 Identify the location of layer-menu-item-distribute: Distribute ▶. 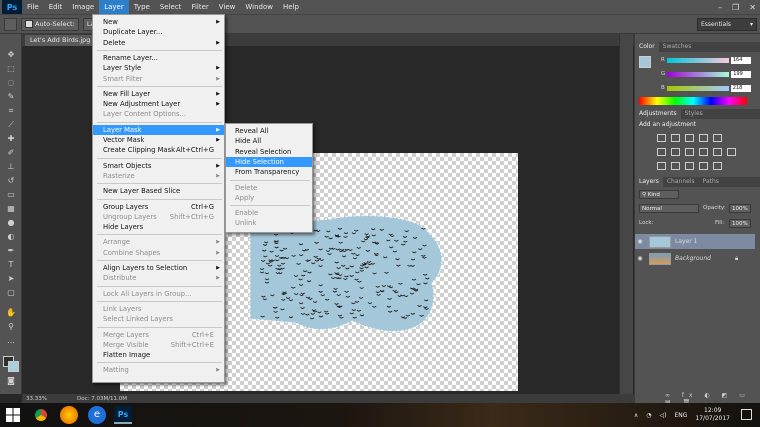
(158, 278).